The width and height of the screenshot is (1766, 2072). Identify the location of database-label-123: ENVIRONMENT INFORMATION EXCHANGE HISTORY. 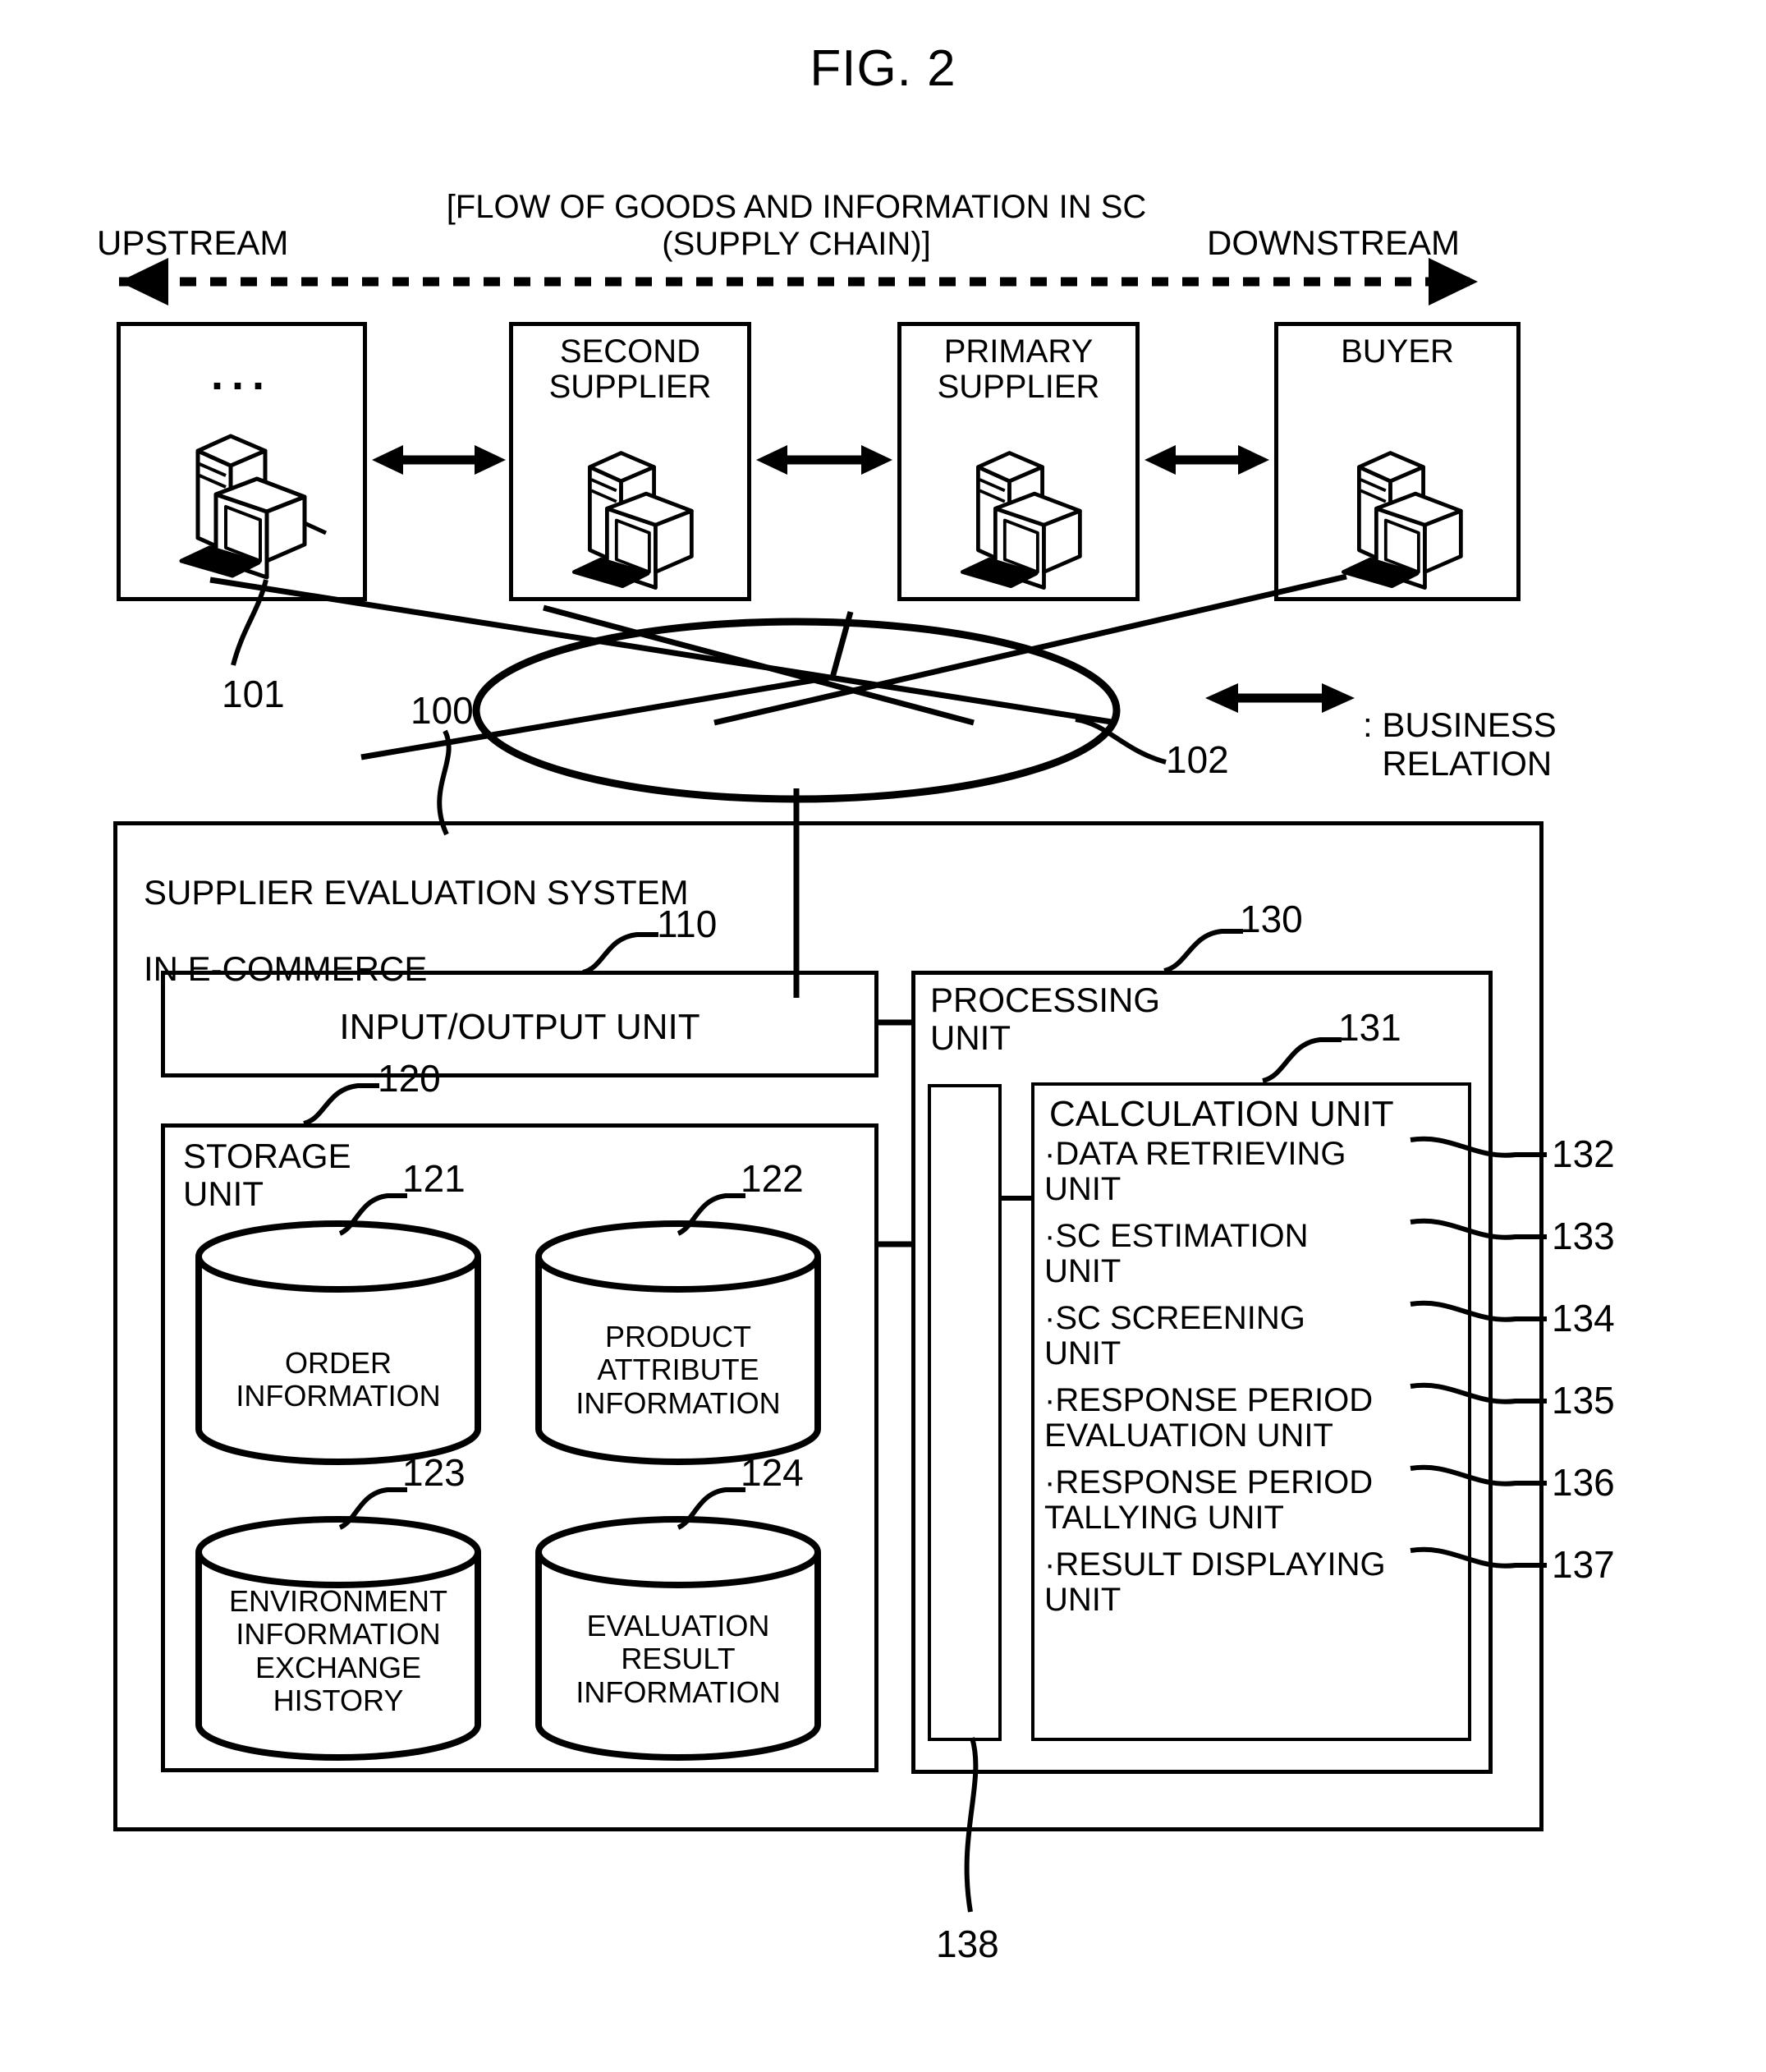
(337, 1651).